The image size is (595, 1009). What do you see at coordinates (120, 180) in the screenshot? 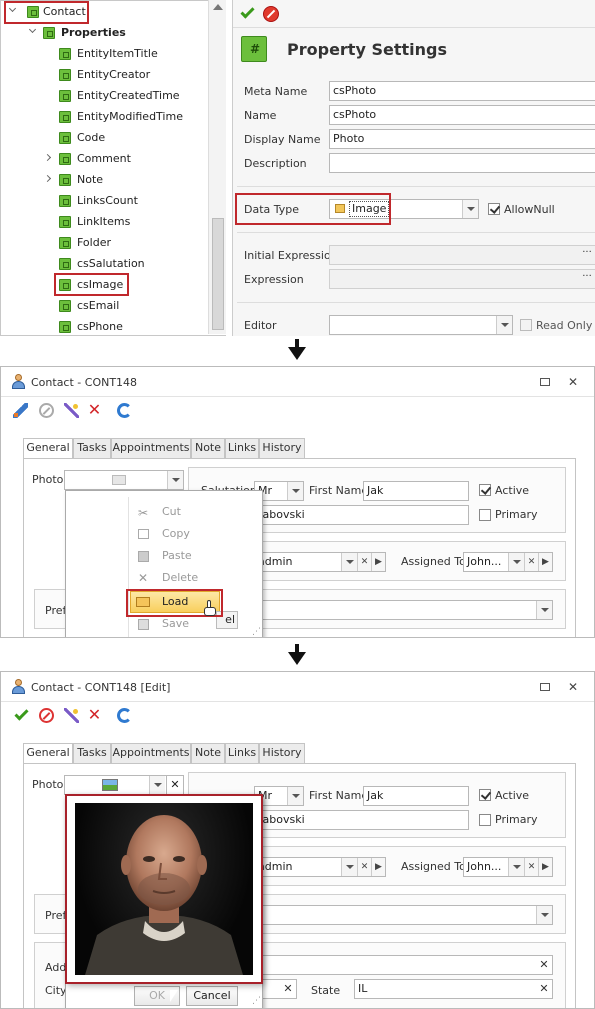
I see `tree-item-note: Note` at bounding box center [120, 180].